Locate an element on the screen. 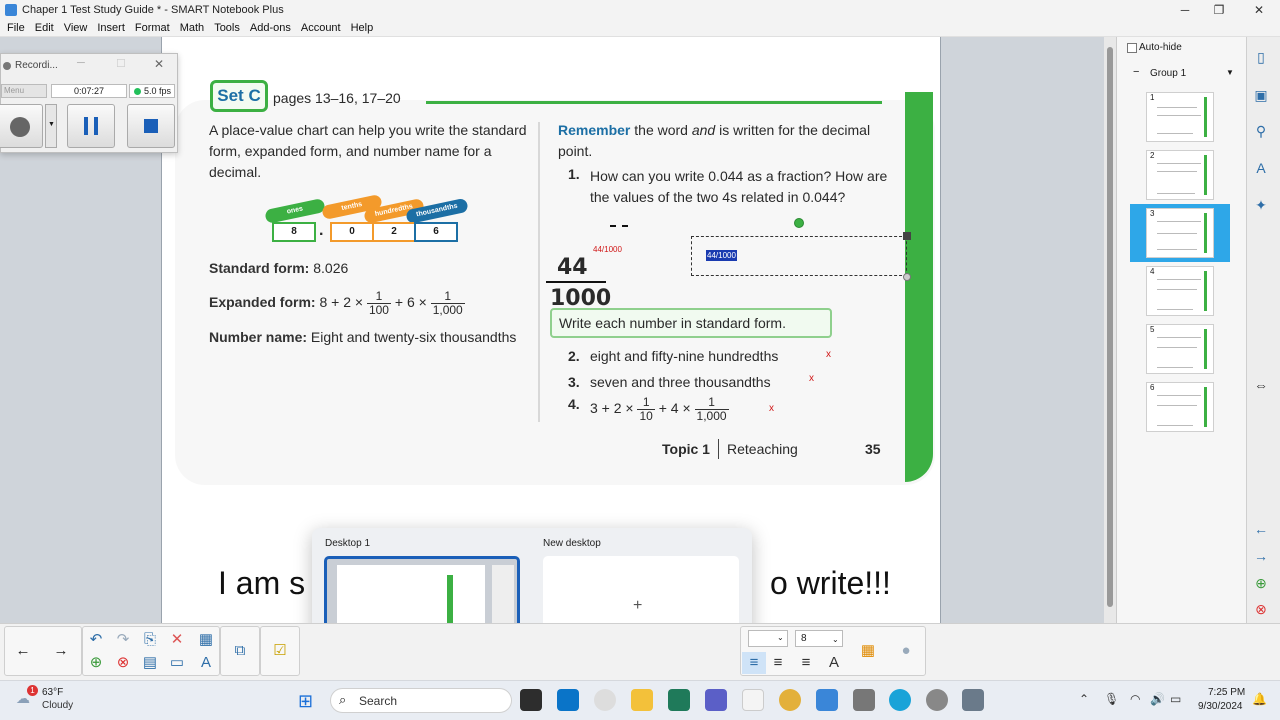 This screenshot has height=720, width=1280. insert-page-button: ⊕ is located at coordinates (96, 663).